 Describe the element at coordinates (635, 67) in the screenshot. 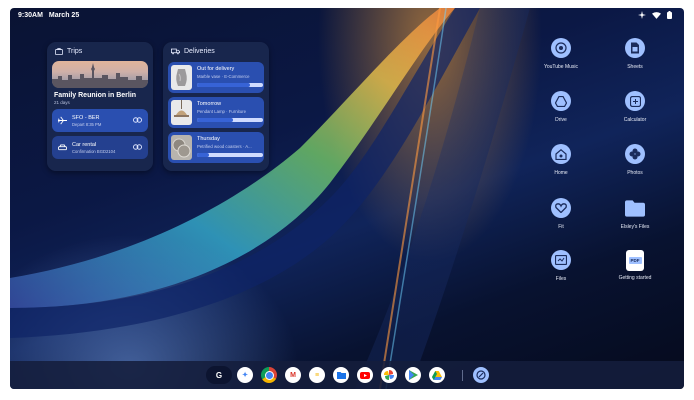

I see `app-label: Sheets` at that location.